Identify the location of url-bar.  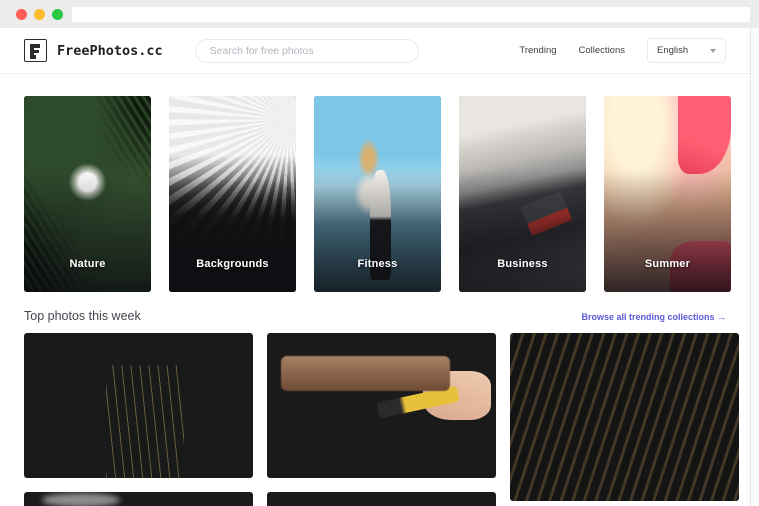
(411, 14).